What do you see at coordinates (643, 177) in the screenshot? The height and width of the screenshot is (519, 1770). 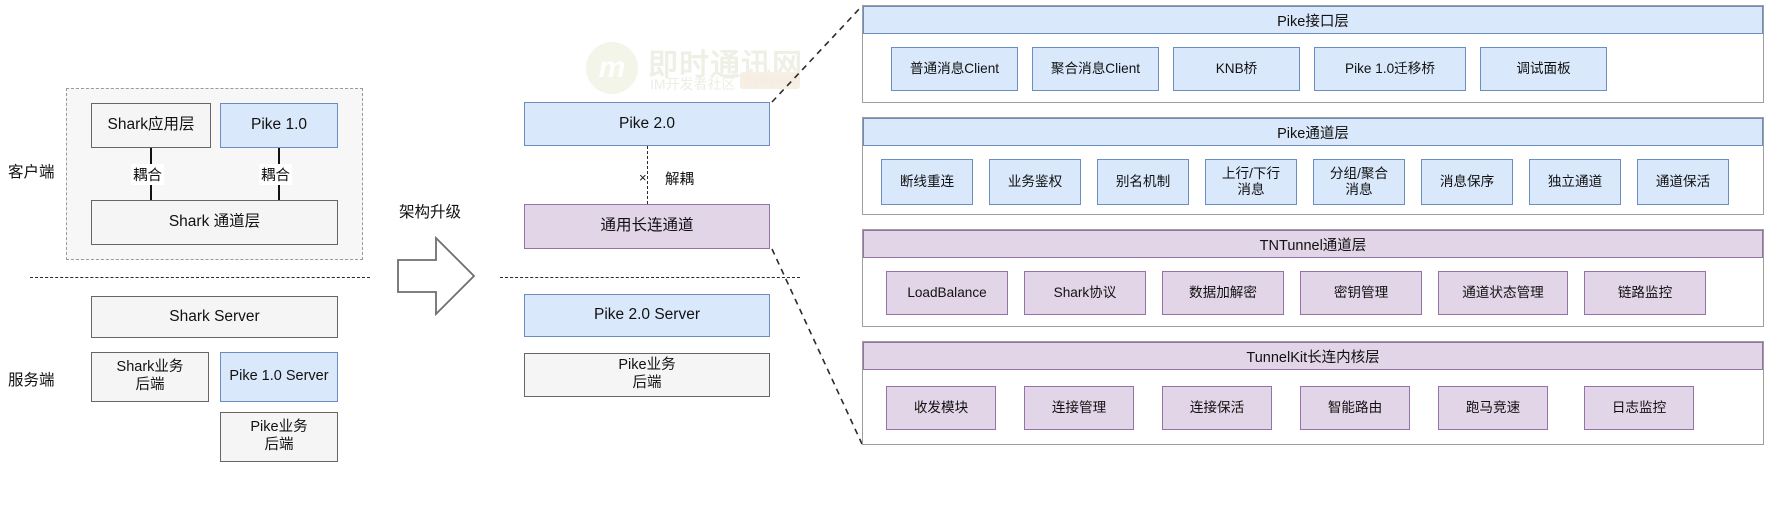 I see `decouple-x-icon: ×` at bounding box center [643, 177].